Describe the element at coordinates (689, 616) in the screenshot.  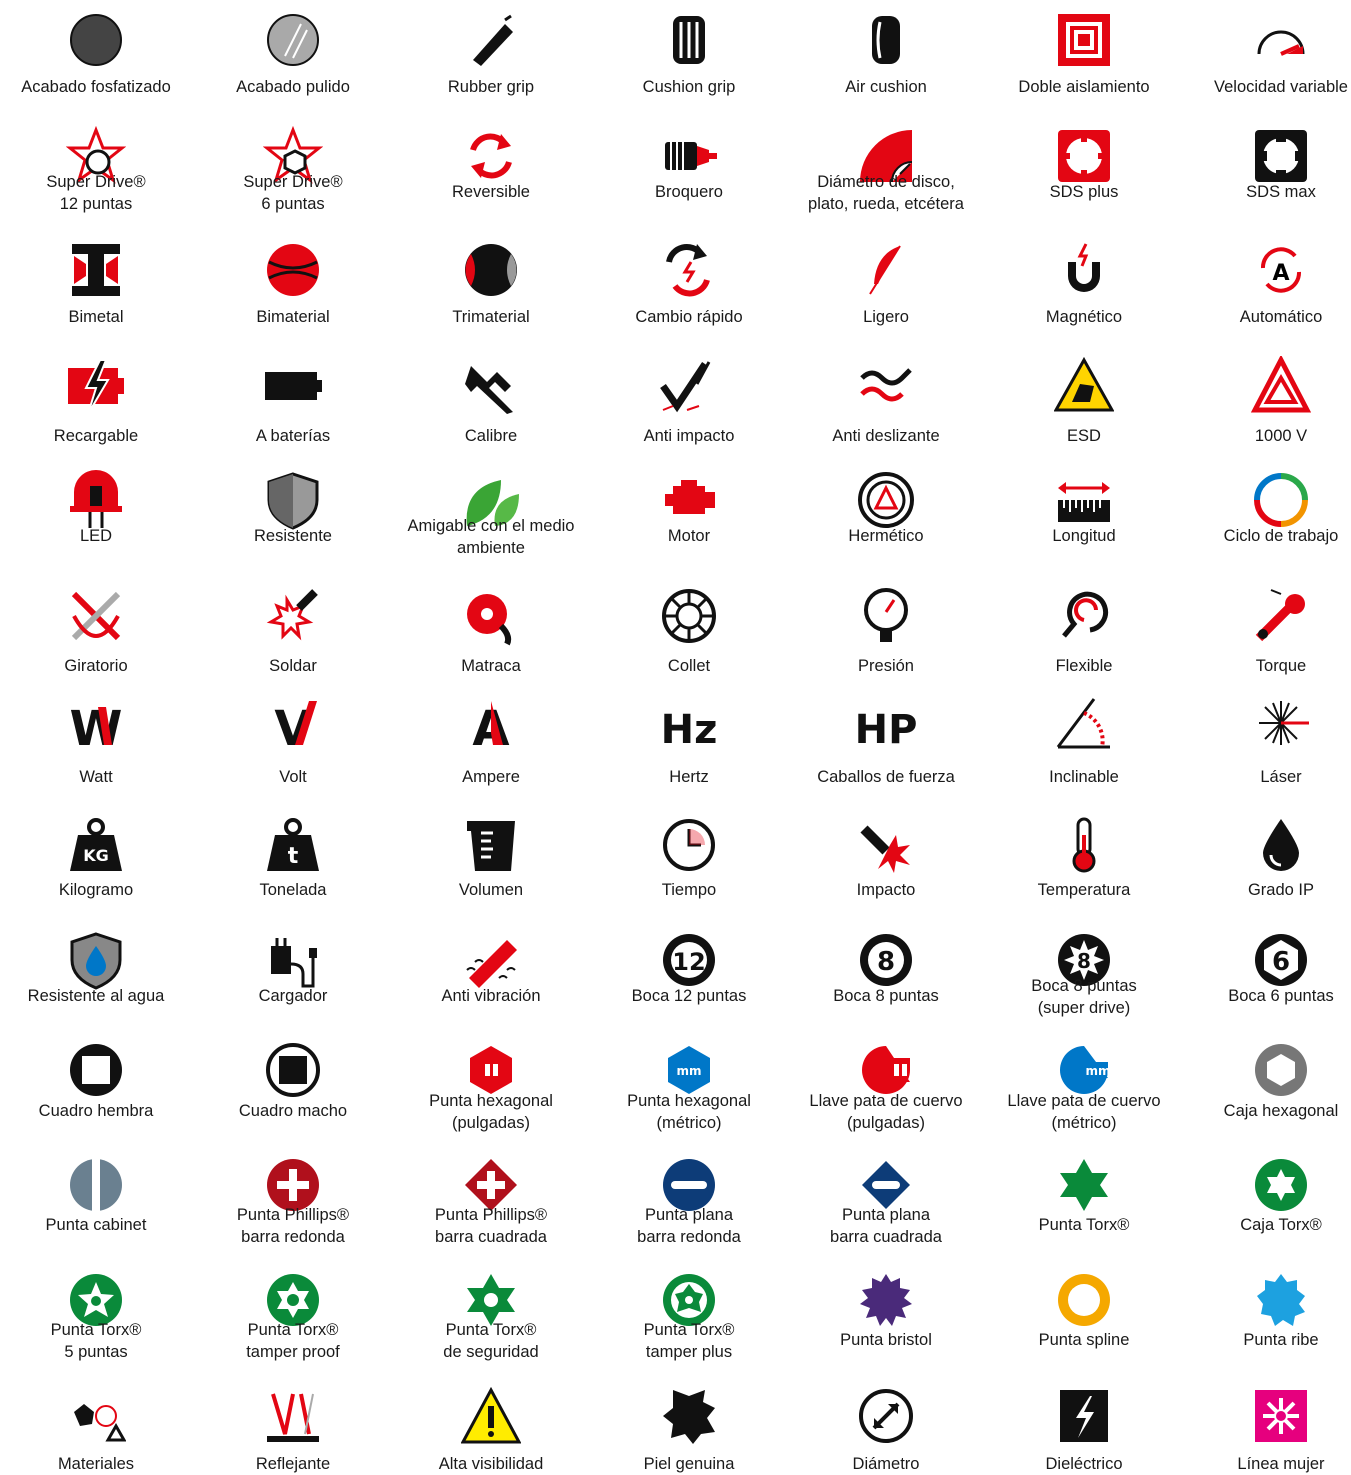
I see `collet-icon` at that location.